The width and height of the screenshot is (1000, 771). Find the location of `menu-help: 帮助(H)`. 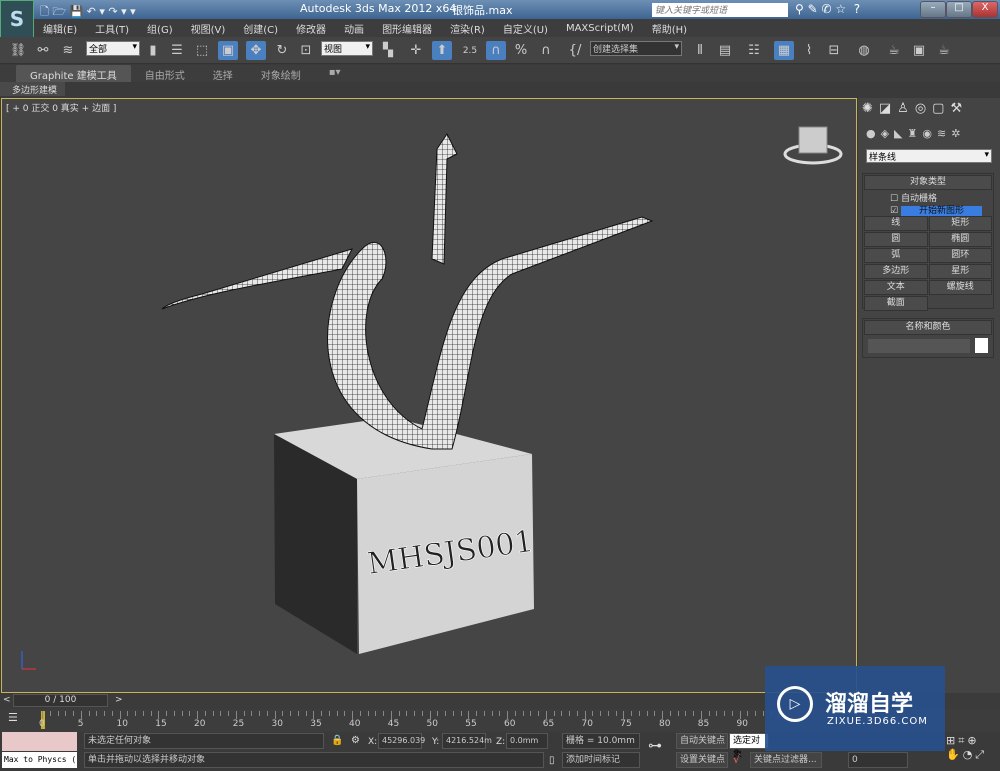

menu-help: 帮助(H) is located at coordinates (669, 28).